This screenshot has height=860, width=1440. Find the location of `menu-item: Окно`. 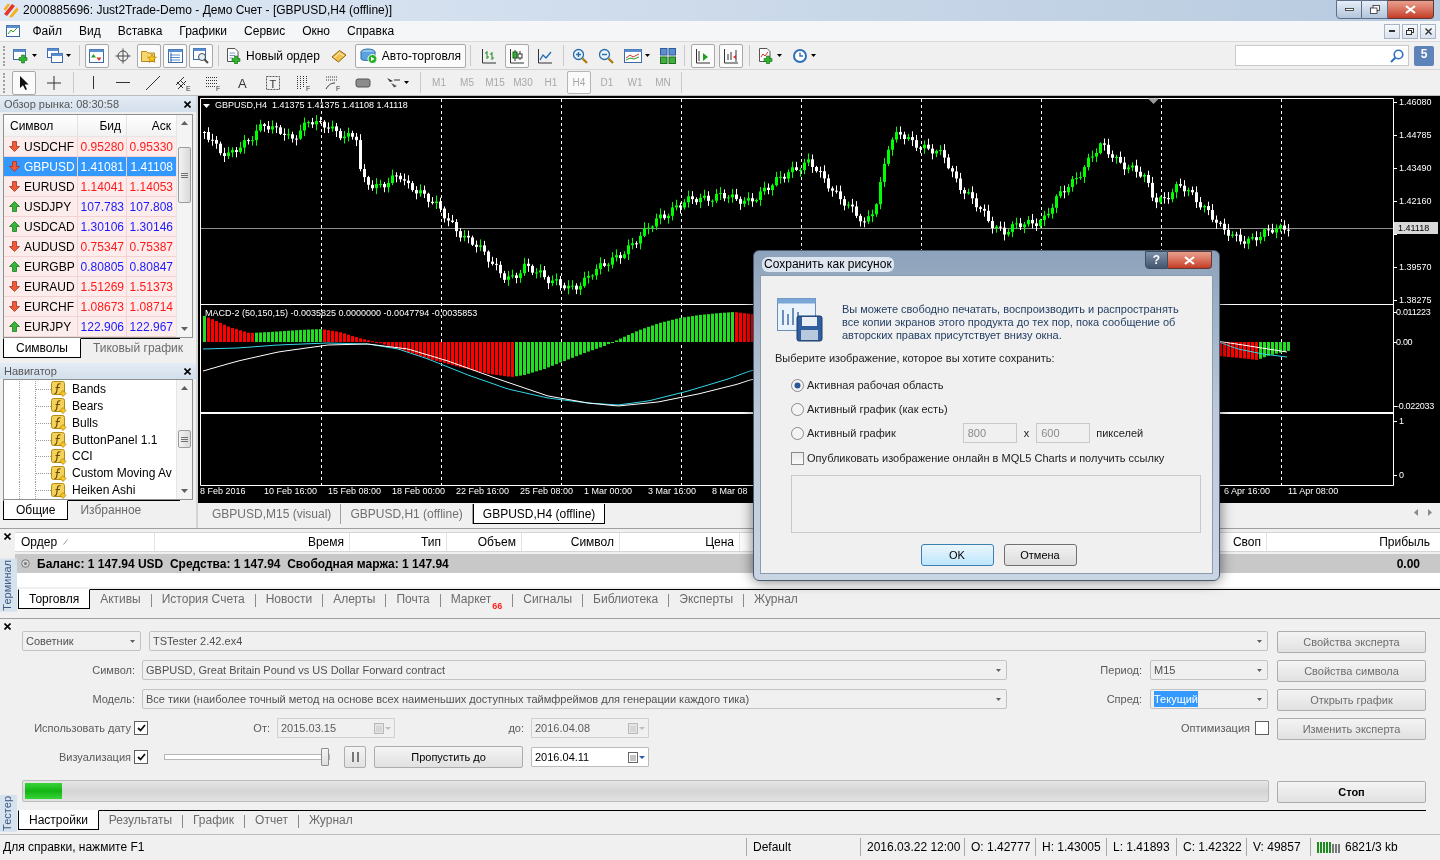

menu-item: Окно is located at coordinates (316, 31).